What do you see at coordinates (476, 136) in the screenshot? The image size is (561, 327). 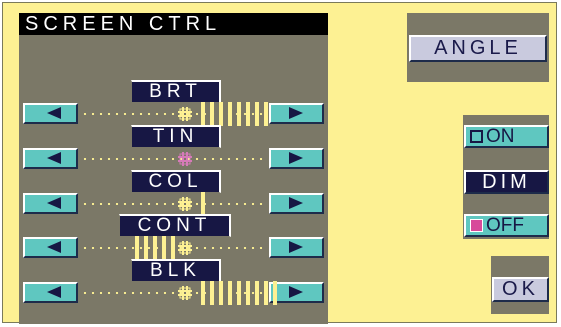 I see `on-indicator-icon` at bounding box center [476, 136].